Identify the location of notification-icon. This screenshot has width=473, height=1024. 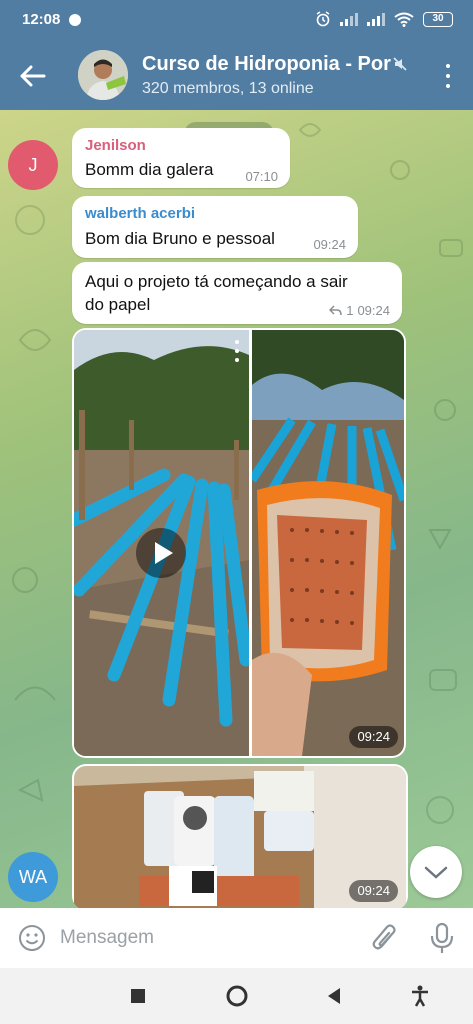
(75, 20).